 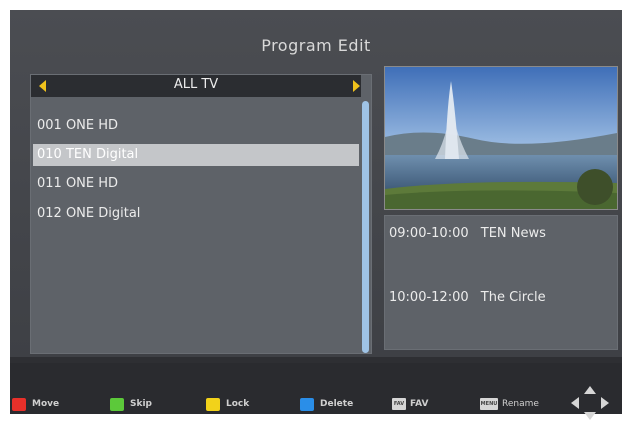 What do you see at coordinates (117, 404) in the screenshot?
I see `green-key-icon` at bounding box center [117, 404].